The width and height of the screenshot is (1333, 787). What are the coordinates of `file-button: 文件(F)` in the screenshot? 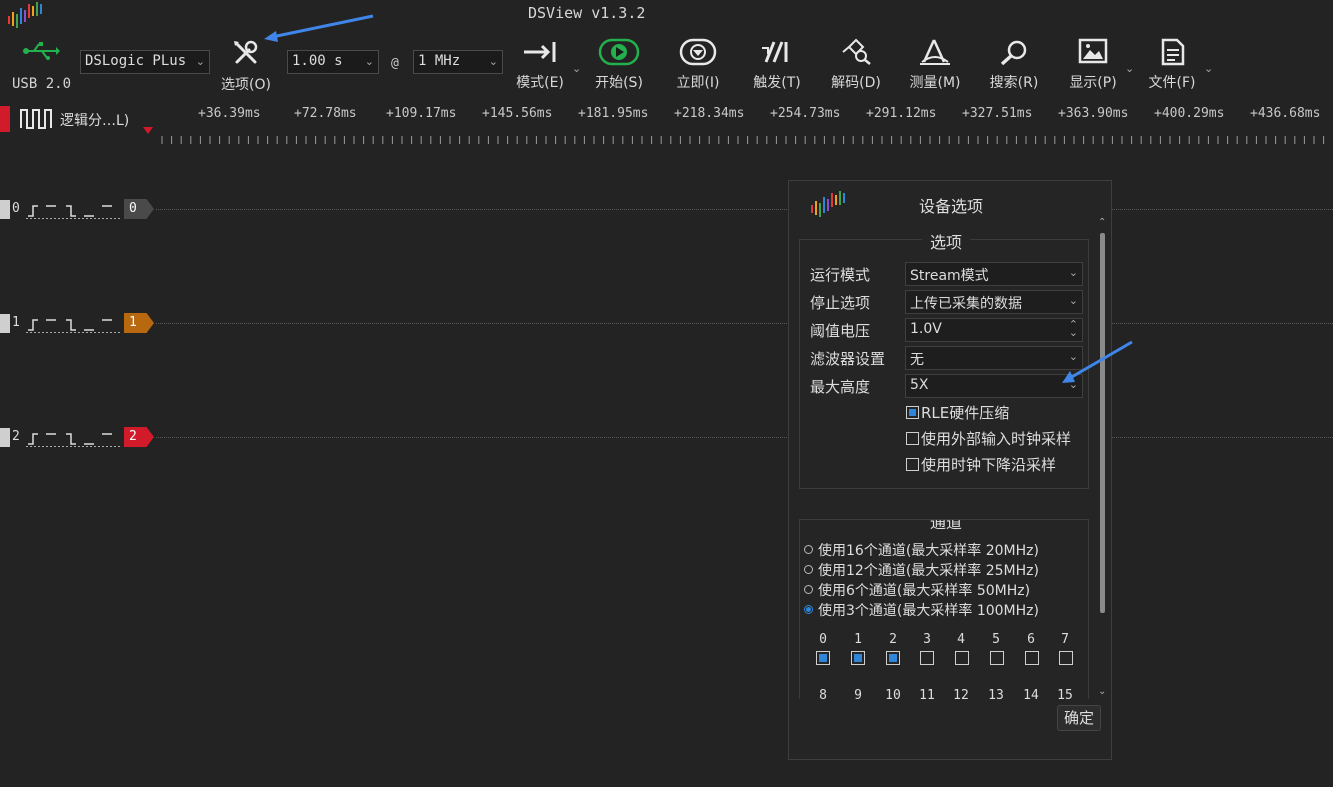 It's located at (1172, 68).